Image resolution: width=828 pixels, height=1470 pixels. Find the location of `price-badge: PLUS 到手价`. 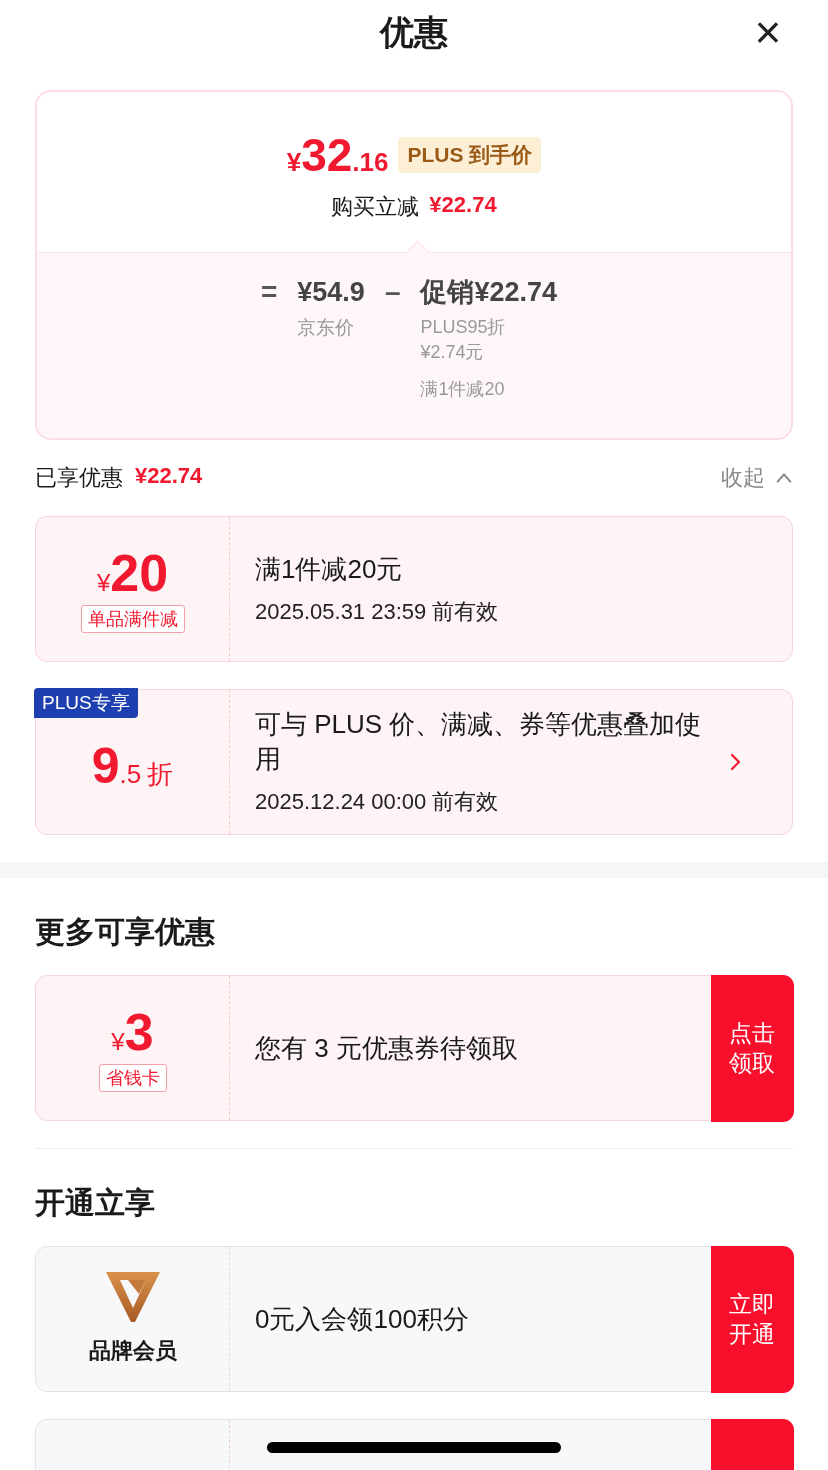

price-badge: PLUS 到手价 is located at coordinates (470, 155).